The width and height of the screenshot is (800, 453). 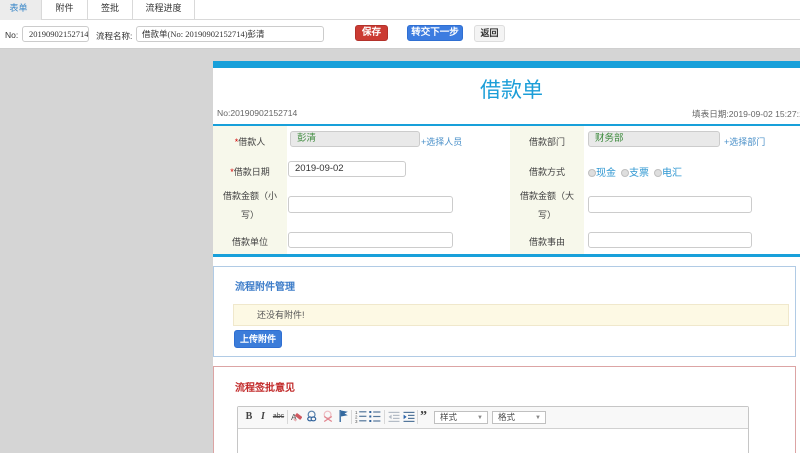 I want to click on svg-text: 3, so click(x=356, y=421).